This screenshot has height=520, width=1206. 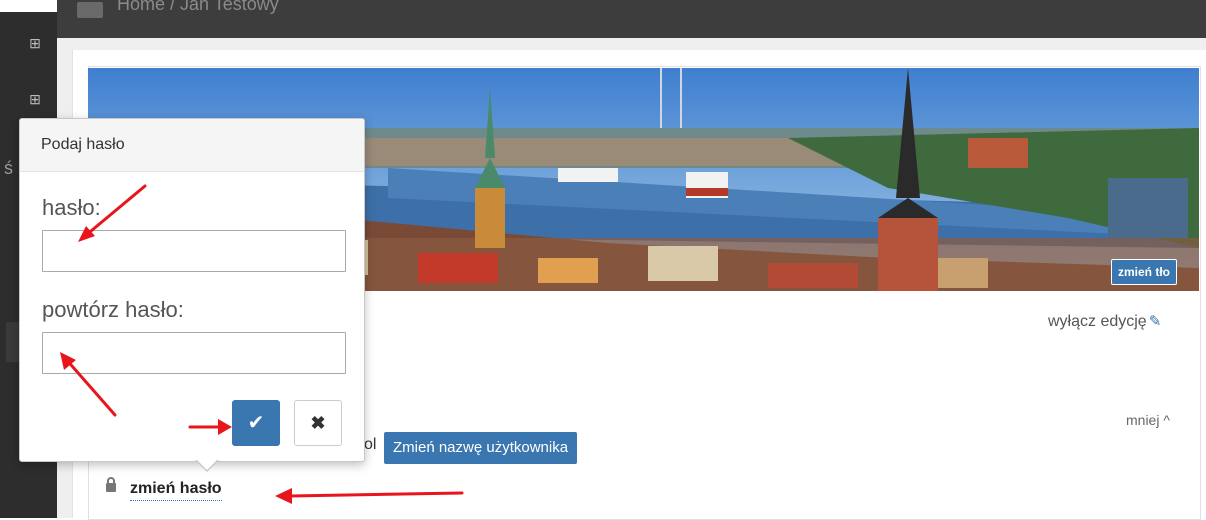 I want to click on check-icon: ✔, so click(x=256, y=423).